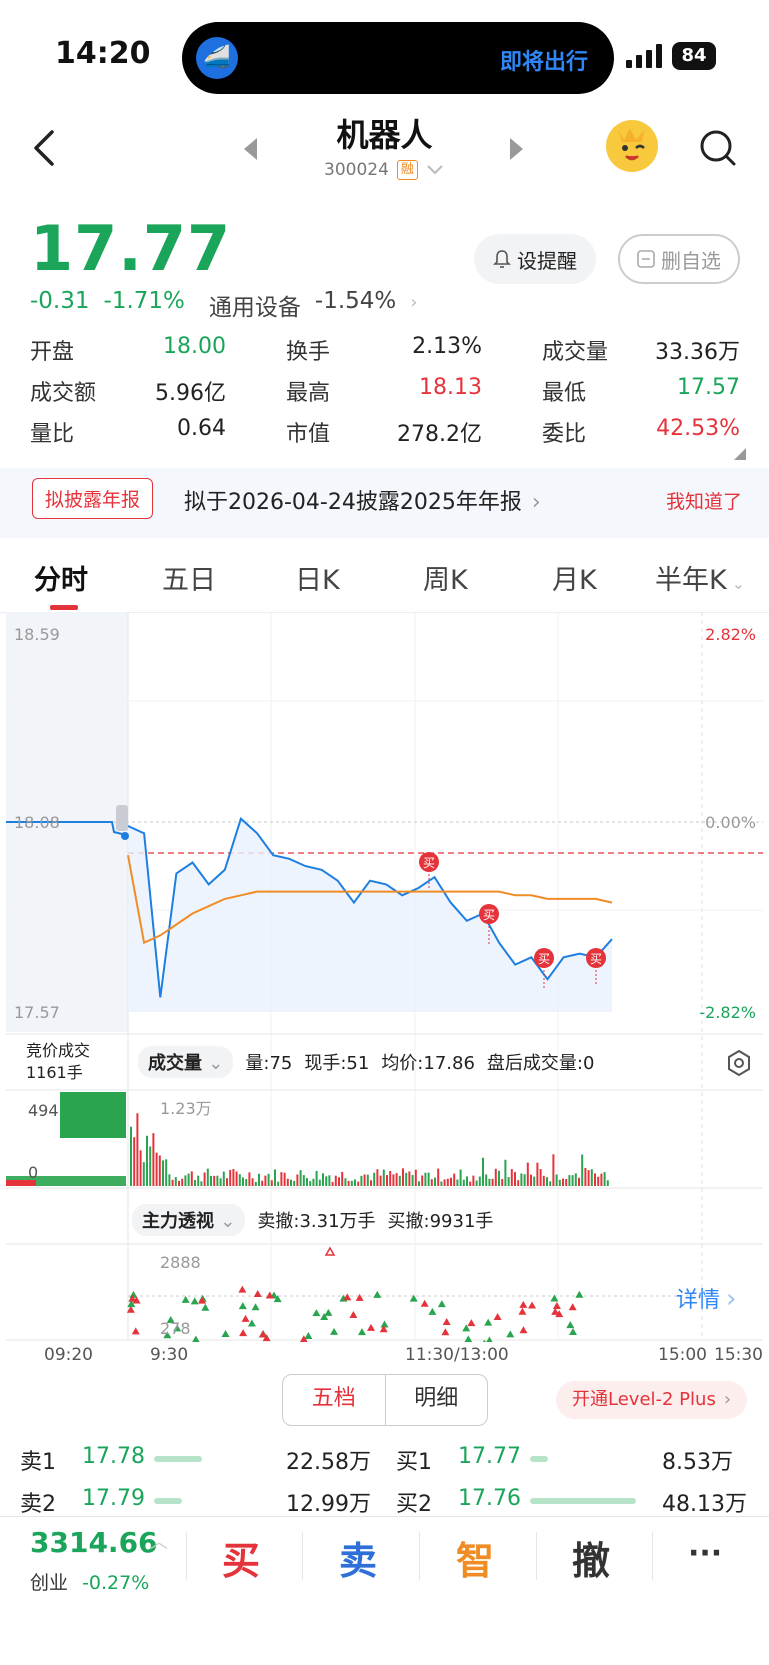 The image size is (769, 1665). Describe the element at coordinates (457, 1355) in the screenshot. I see `time-label: 11:30/13:00` at that location.